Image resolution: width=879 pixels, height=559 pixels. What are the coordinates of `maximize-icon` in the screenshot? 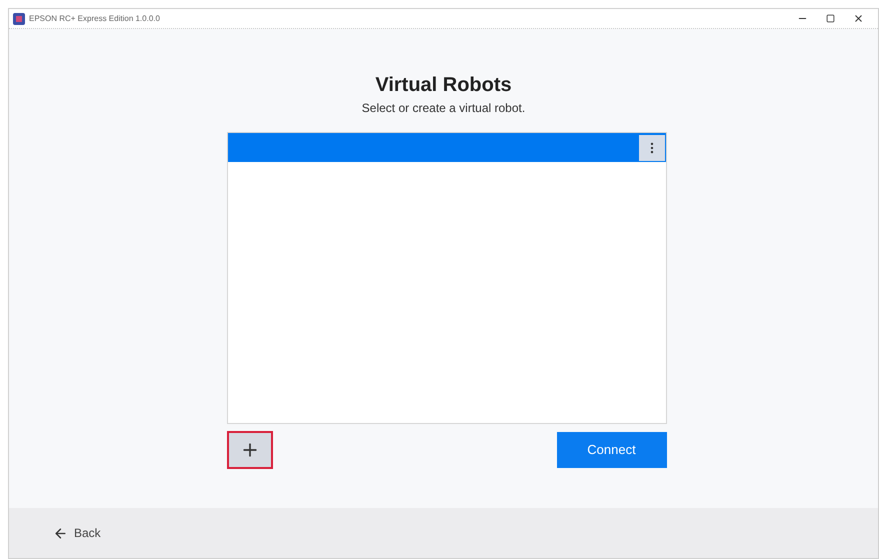 It's located at (830, 18).